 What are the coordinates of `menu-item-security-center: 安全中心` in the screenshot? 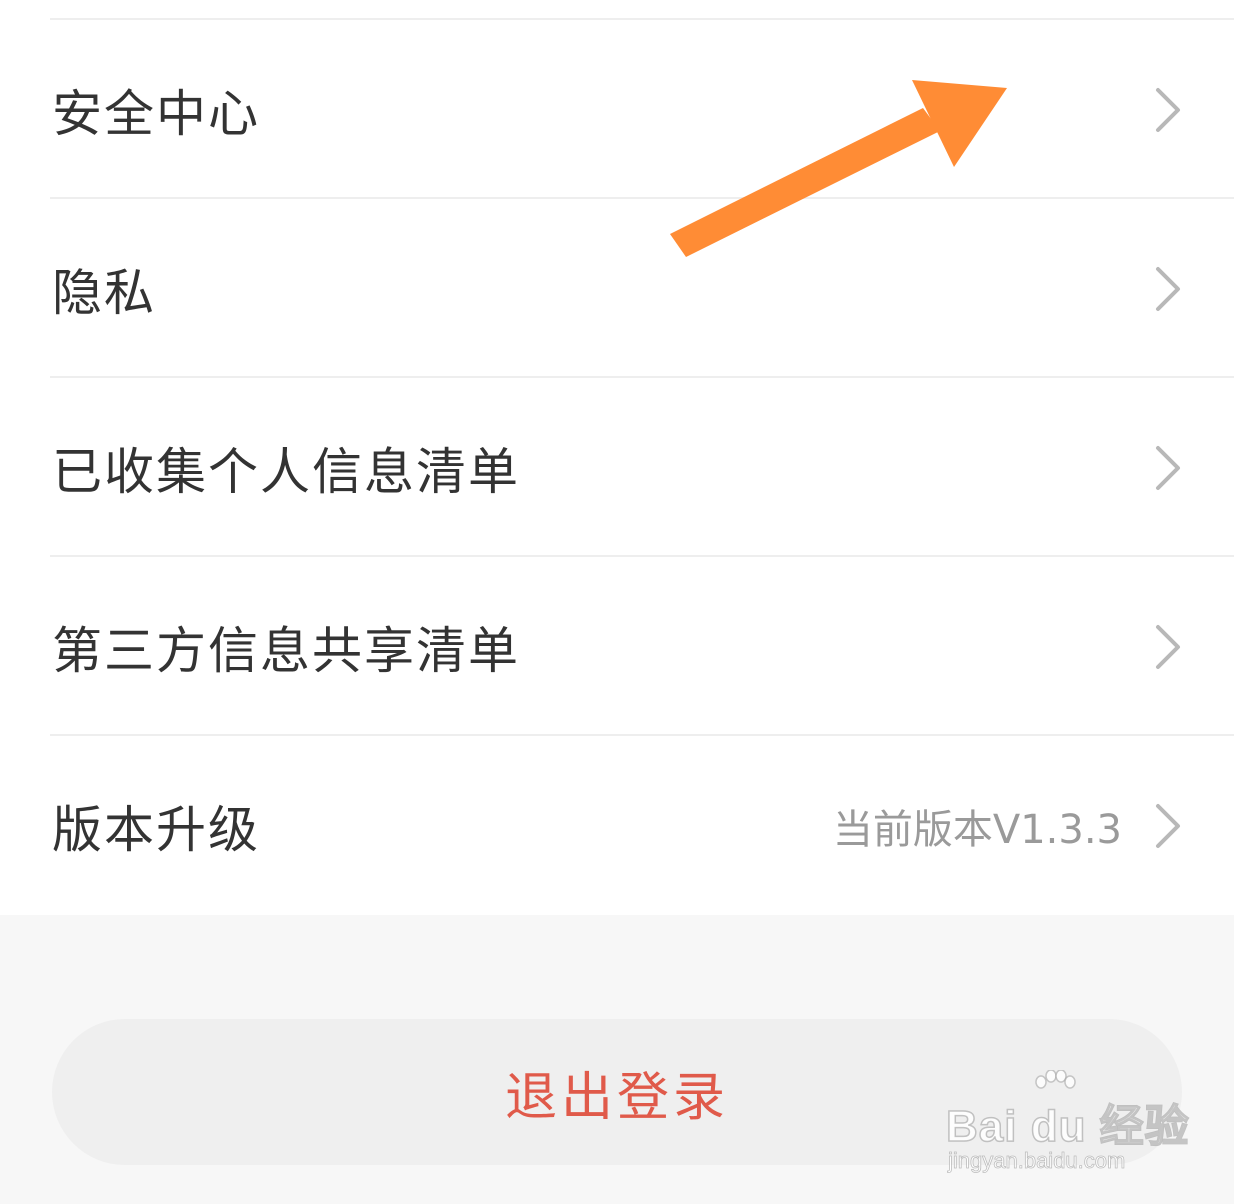 It's located at (617, 109).